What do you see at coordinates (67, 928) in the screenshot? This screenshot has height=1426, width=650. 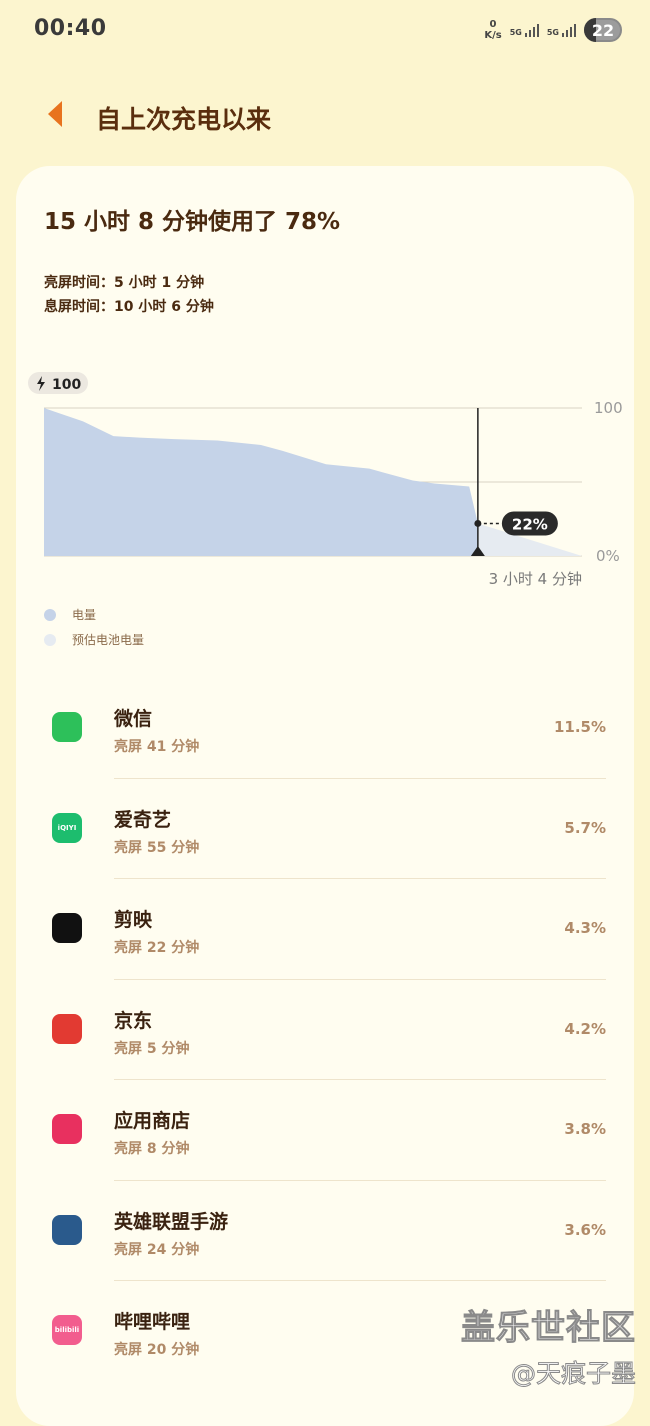 I see `capcut-icon` at bounding box center [67, 928].